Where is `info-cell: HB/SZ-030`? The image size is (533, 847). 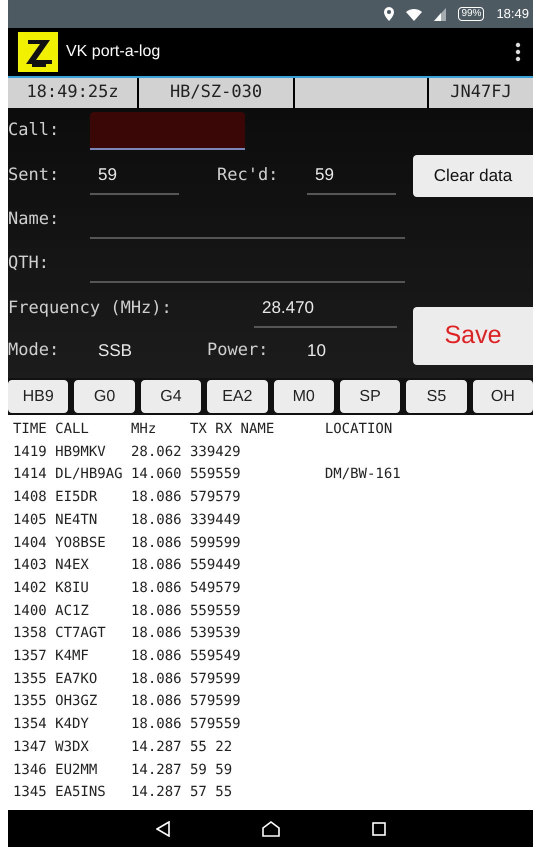
info-cell: HB/SZ-030 is located at coordinates (216, 93).